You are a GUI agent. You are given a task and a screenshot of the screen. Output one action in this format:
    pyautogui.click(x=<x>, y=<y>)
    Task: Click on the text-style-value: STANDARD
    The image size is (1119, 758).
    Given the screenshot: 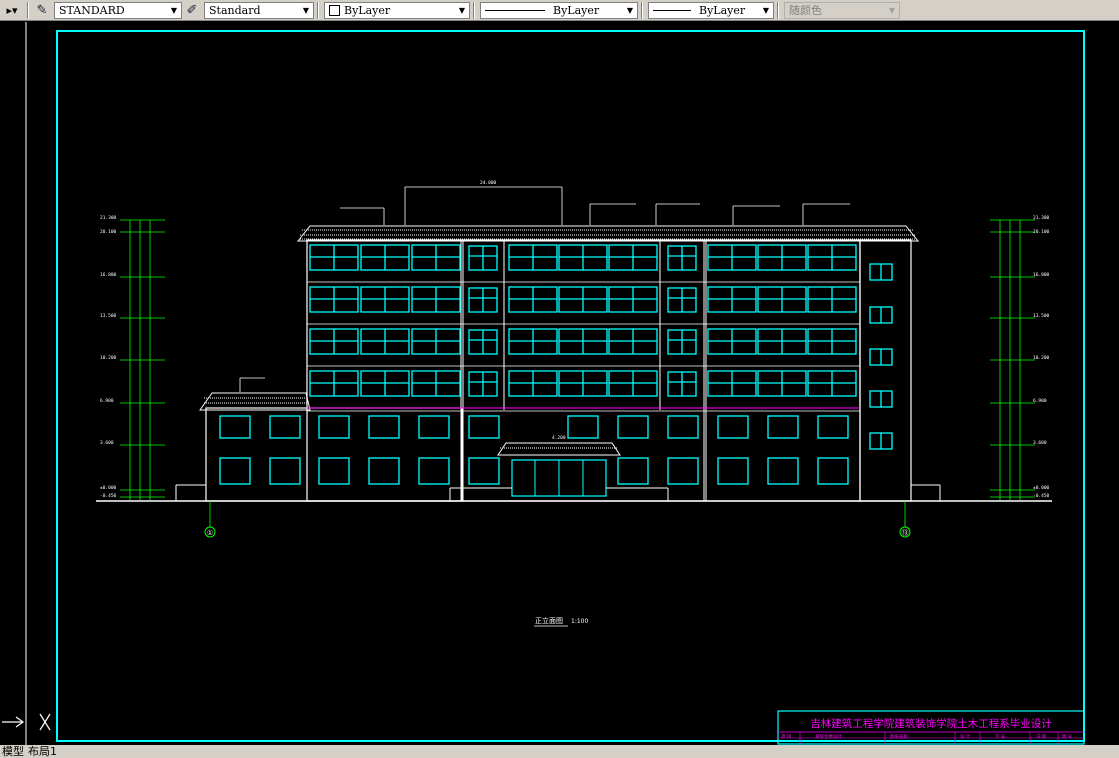 What is the action you would take?
    pyautogui.click(x=92, y=10)
    